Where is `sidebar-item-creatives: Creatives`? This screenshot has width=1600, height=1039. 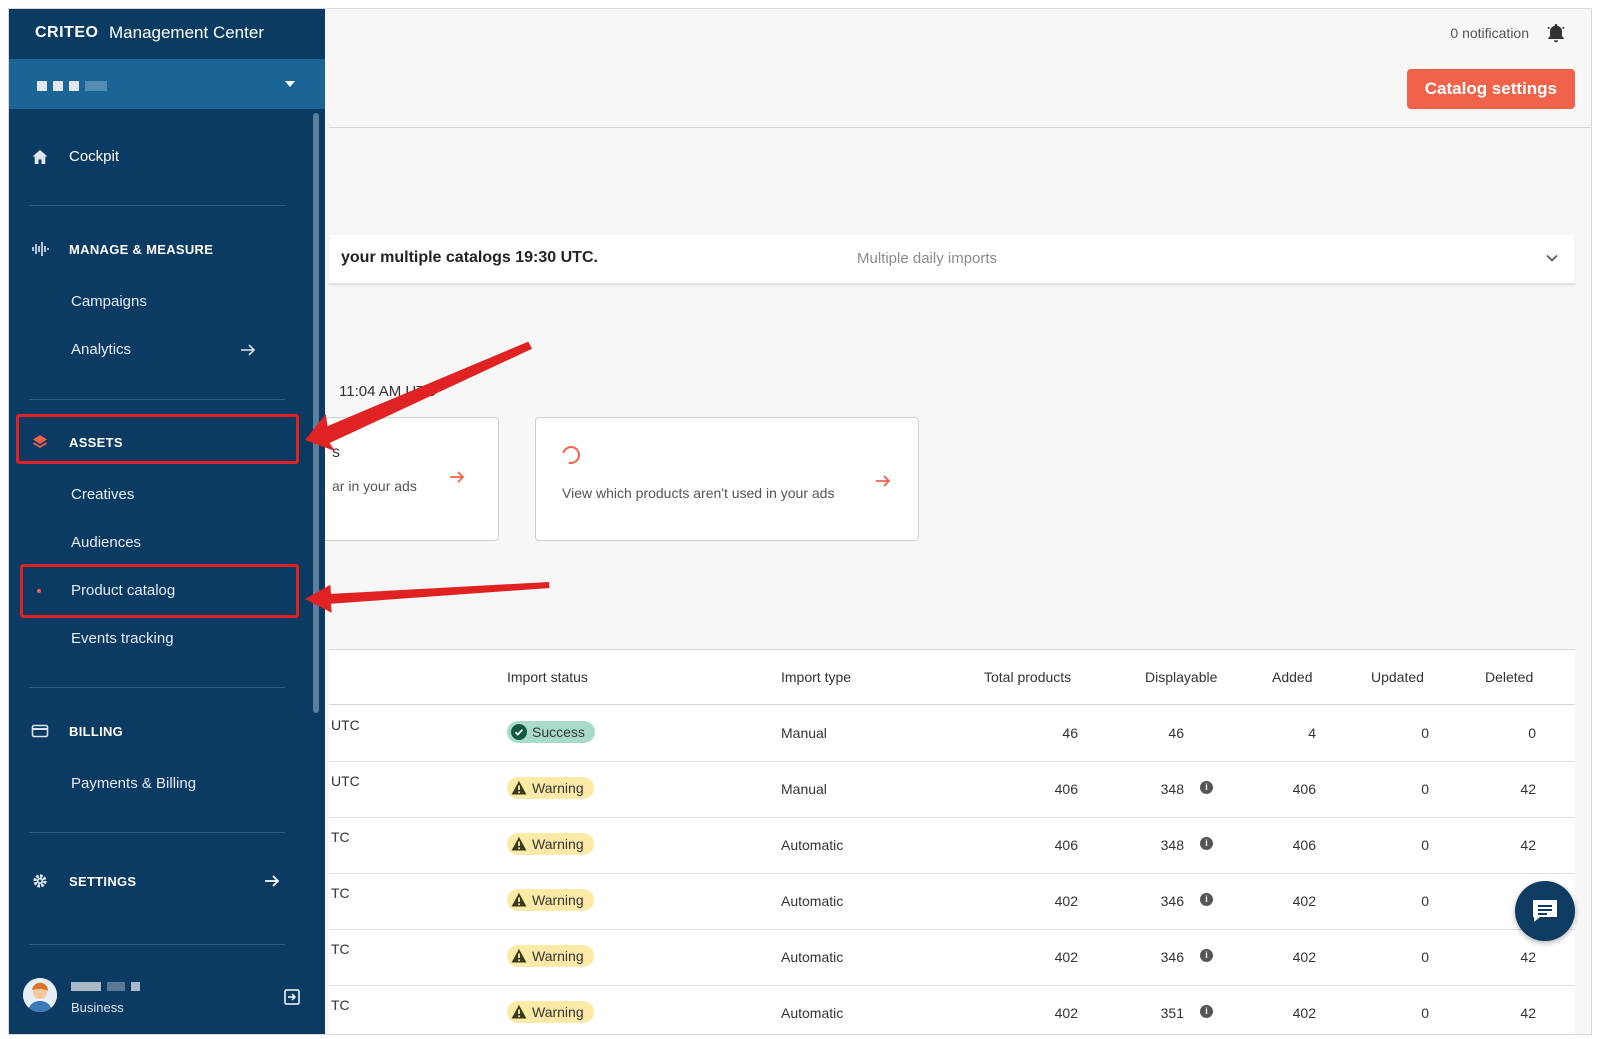
sidebar-item-creatives: Creatives is located at coordinates (102, 494).